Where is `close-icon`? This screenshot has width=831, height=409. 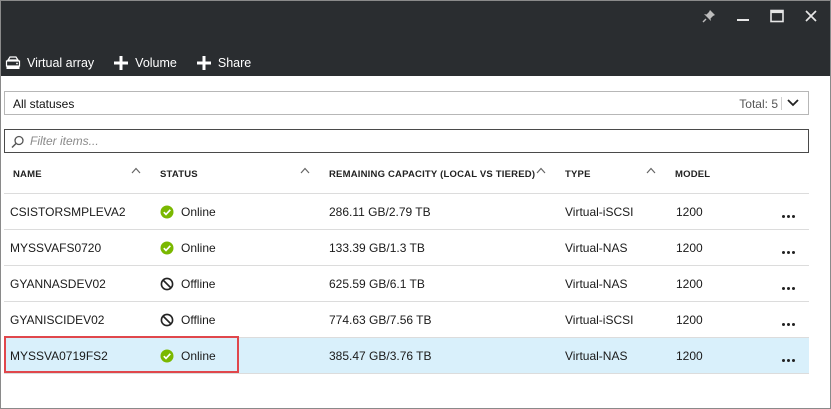 close-icon is located at coordinates (811, 16).